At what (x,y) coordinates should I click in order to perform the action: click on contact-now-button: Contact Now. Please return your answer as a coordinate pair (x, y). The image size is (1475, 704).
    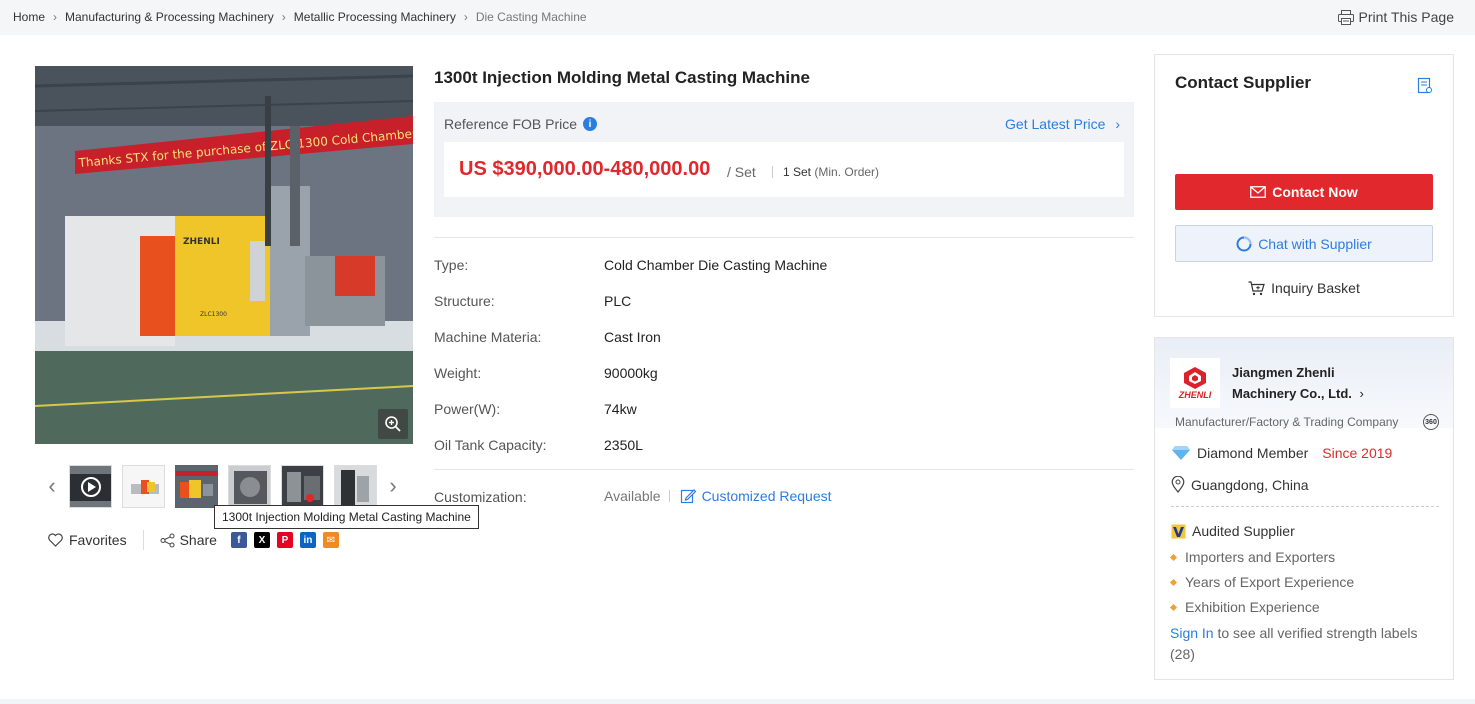
    Looking at the image, I should click on (1304, 192).